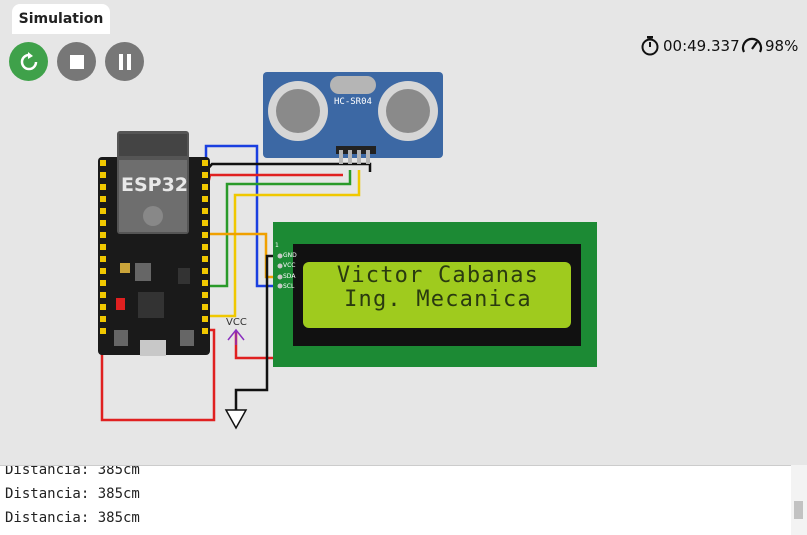  I want to click on timer: 00:49.337, so click(690, 46).